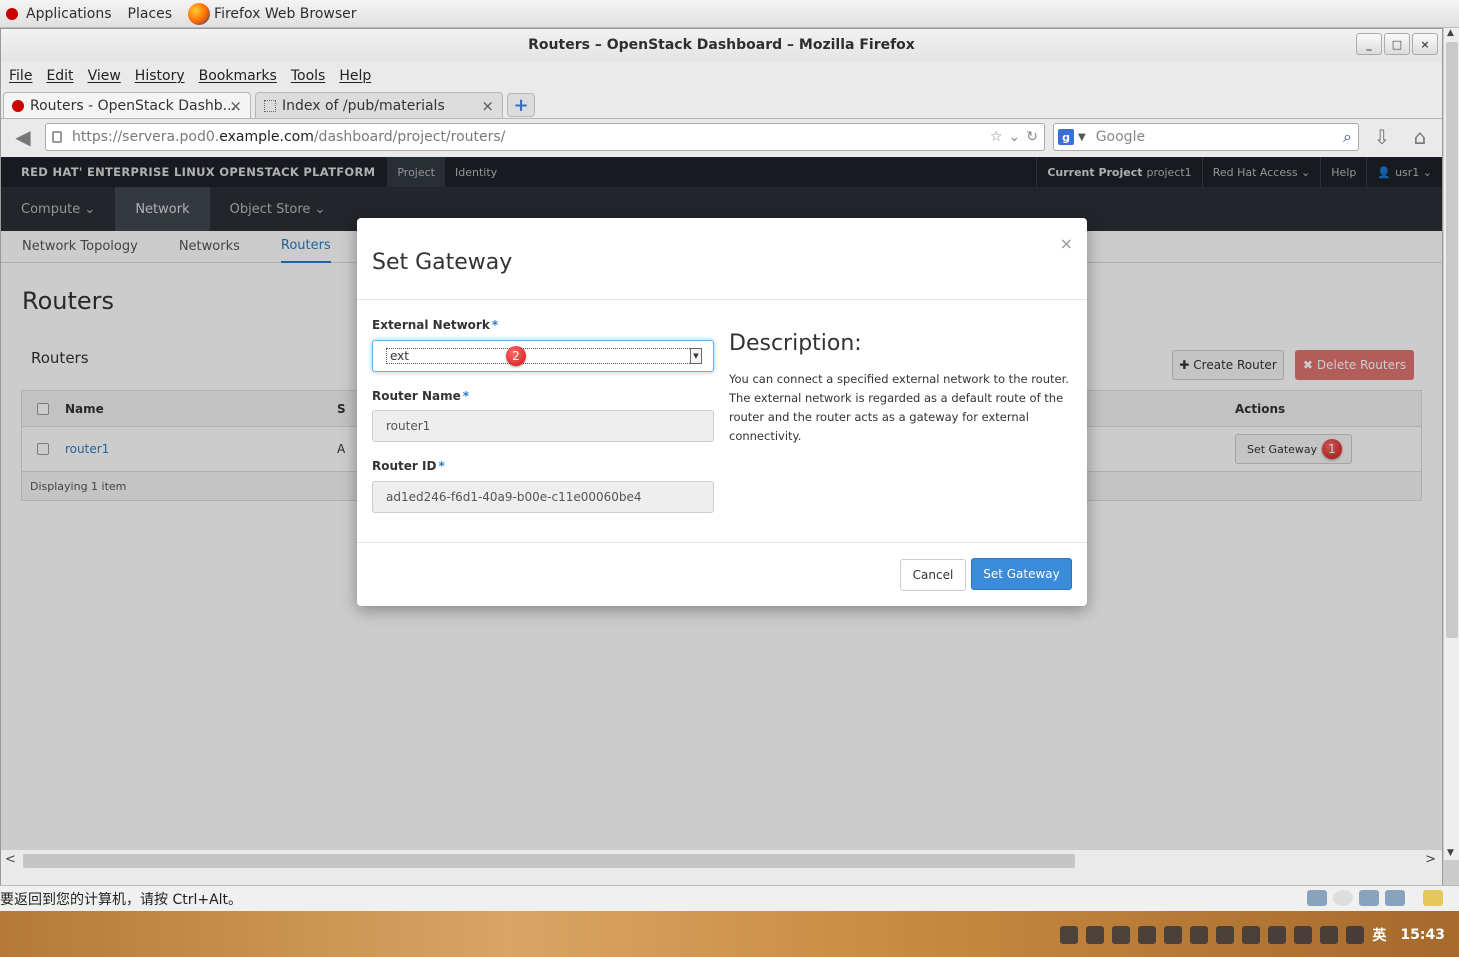 The height and width of the screenshot is (957, 1459). Describe the element at coordinates (18, 105) in the screenshot. I see `redhat-favicon-icon` at that location.